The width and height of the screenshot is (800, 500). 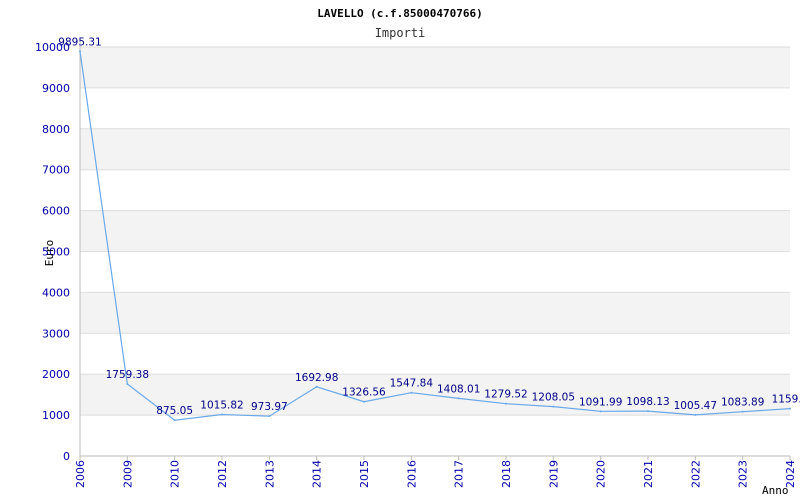 I want to click on data-label: 9895.31, so click(x=79, y=42).